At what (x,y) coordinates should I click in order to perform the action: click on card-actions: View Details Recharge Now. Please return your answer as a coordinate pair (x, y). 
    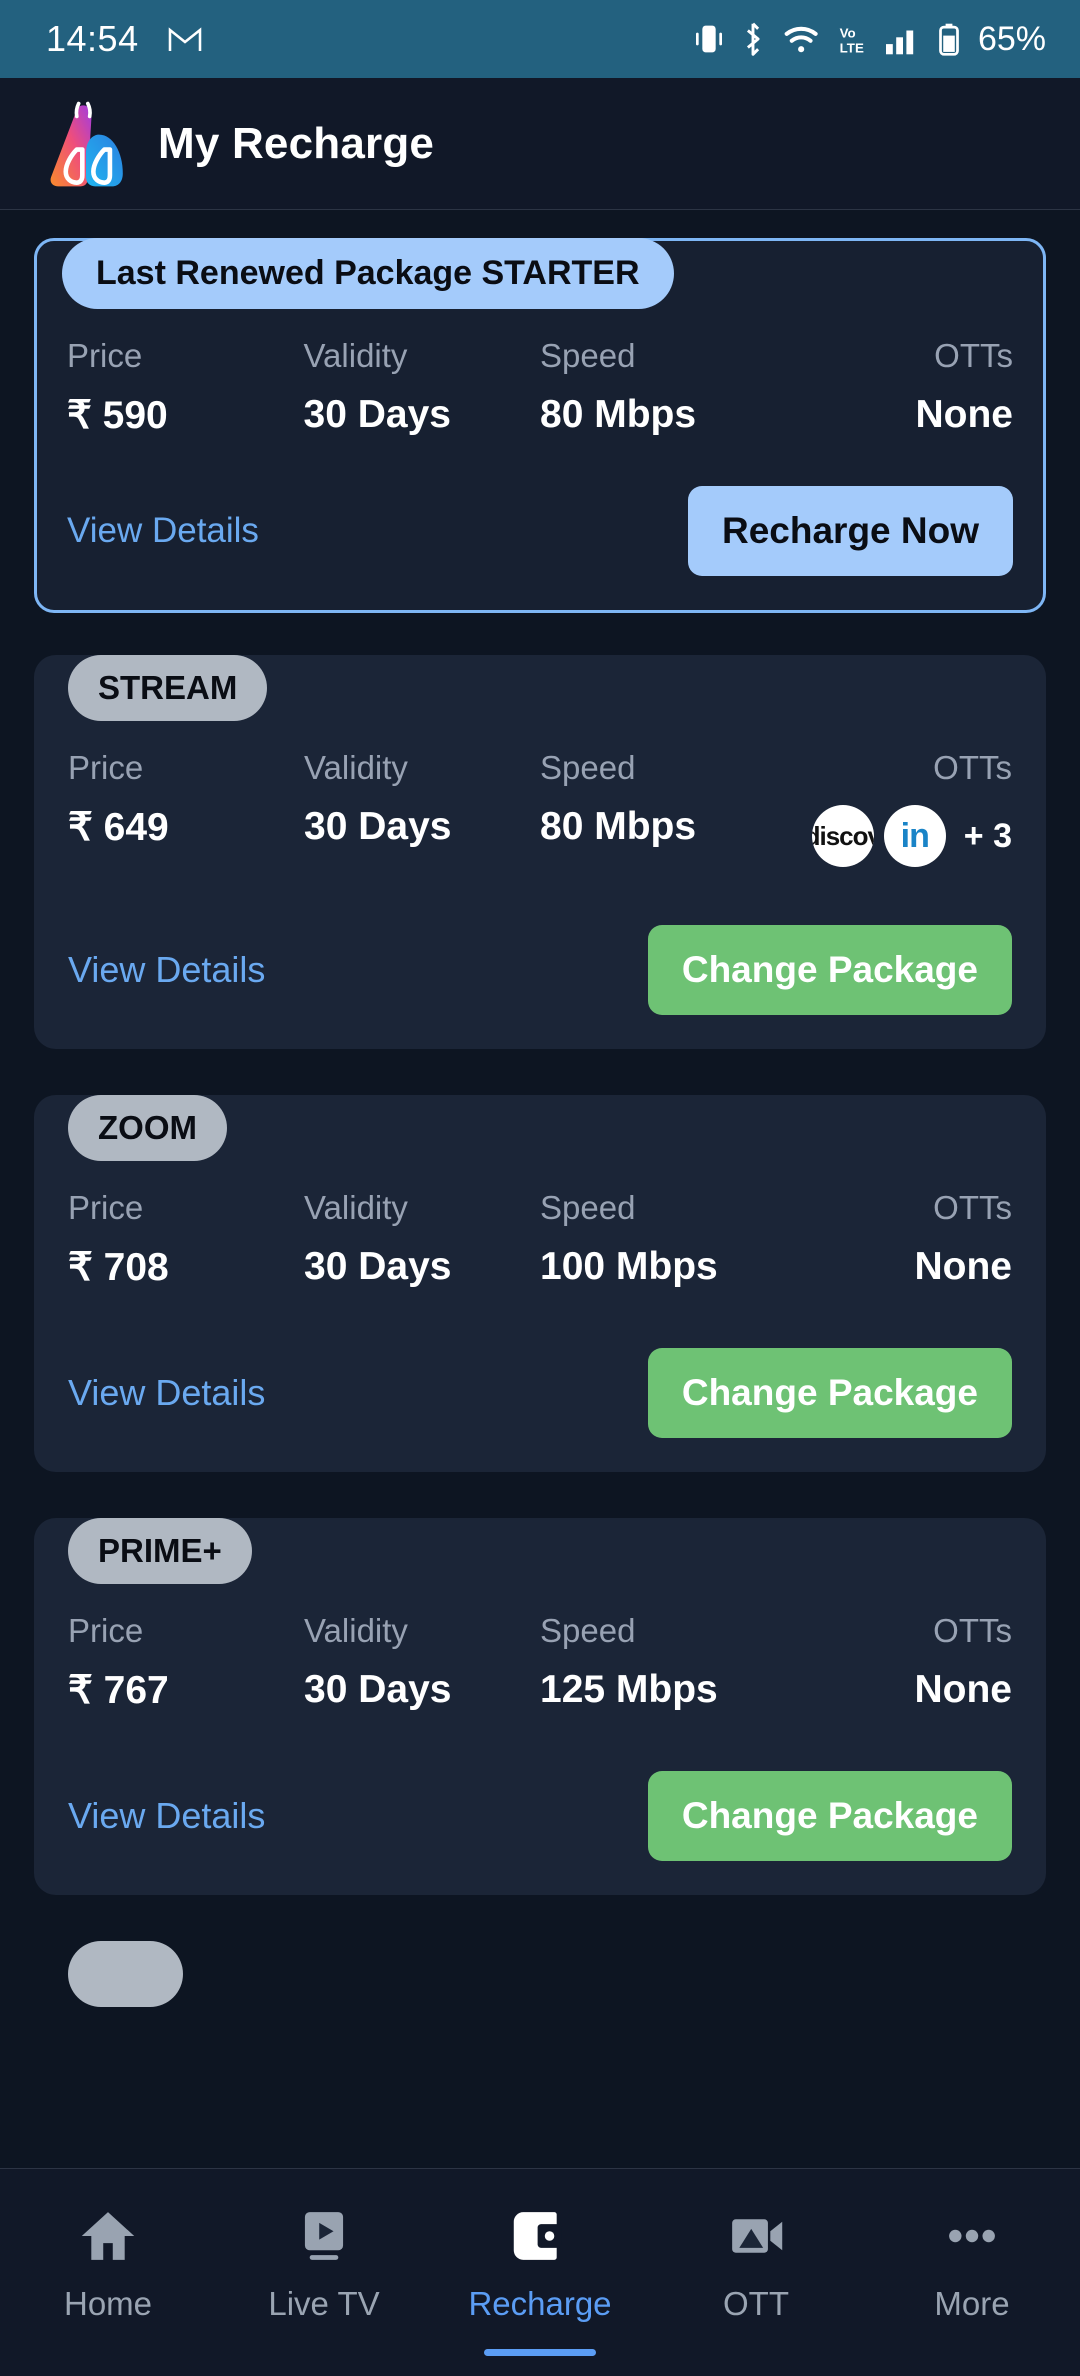
    Looking at the image, I should click on (540, 531).